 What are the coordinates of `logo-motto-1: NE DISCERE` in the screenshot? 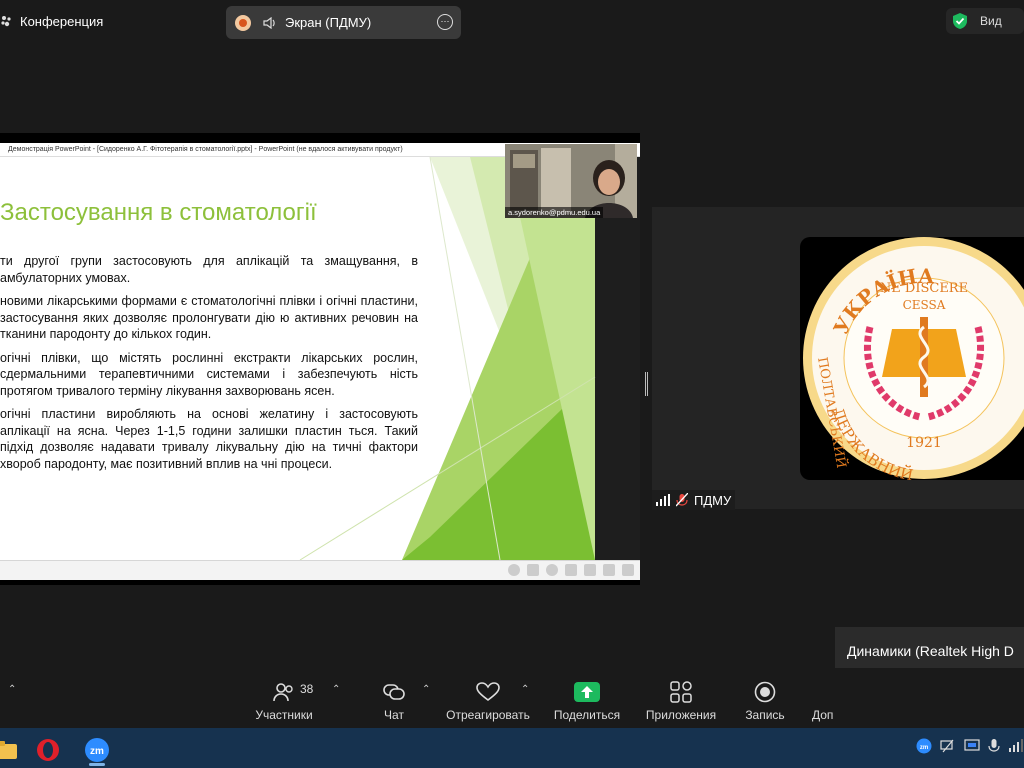 It's located at (924, 288).